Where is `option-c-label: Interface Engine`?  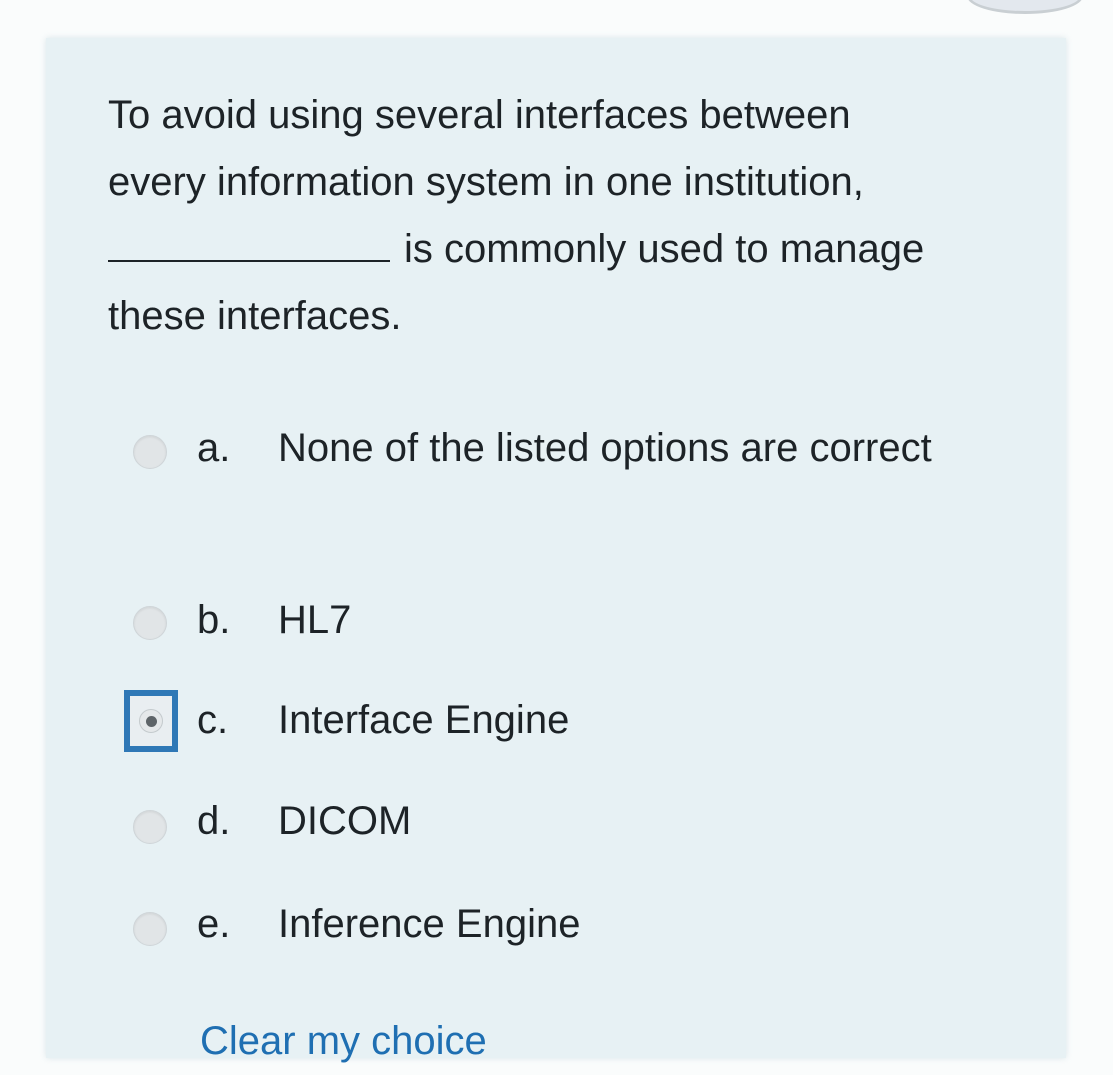
option-c-label: Interface Engine is located at coordinates (608, 720).